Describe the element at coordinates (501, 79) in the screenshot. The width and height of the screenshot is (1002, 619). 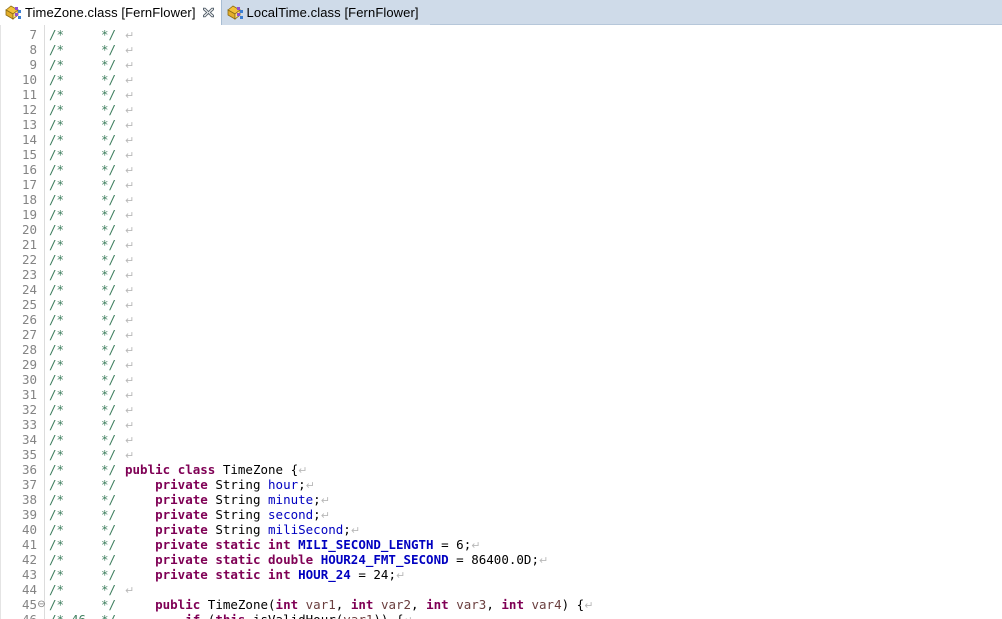
I see `code-line: 10 /* */ ↵` at that location.